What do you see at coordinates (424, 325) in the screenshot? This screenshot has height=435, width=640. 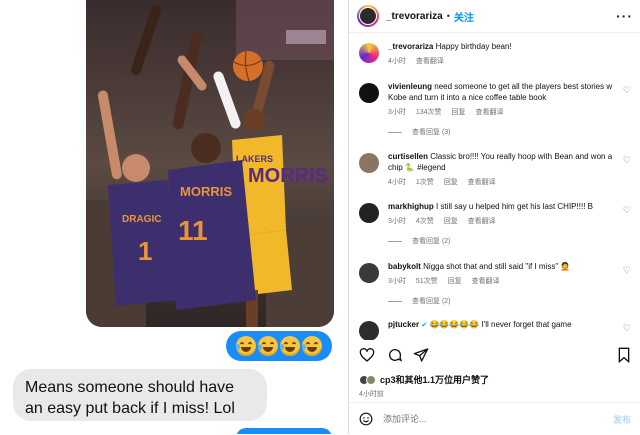 I see `verified-badge-icon: ✔` at bounding box center [424, 325].